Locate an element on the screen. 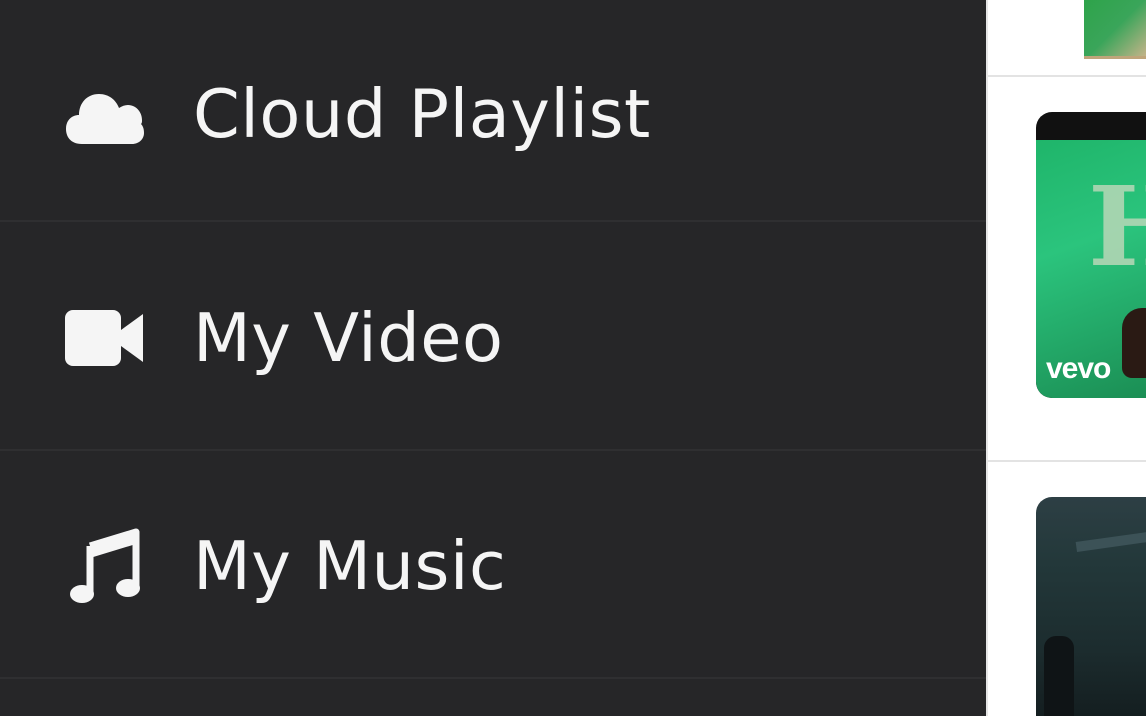 Image resolution: width=1146 pixels, height=716 pixels. video-thumbnail: H vevo is located at coordinates (1091, 255).